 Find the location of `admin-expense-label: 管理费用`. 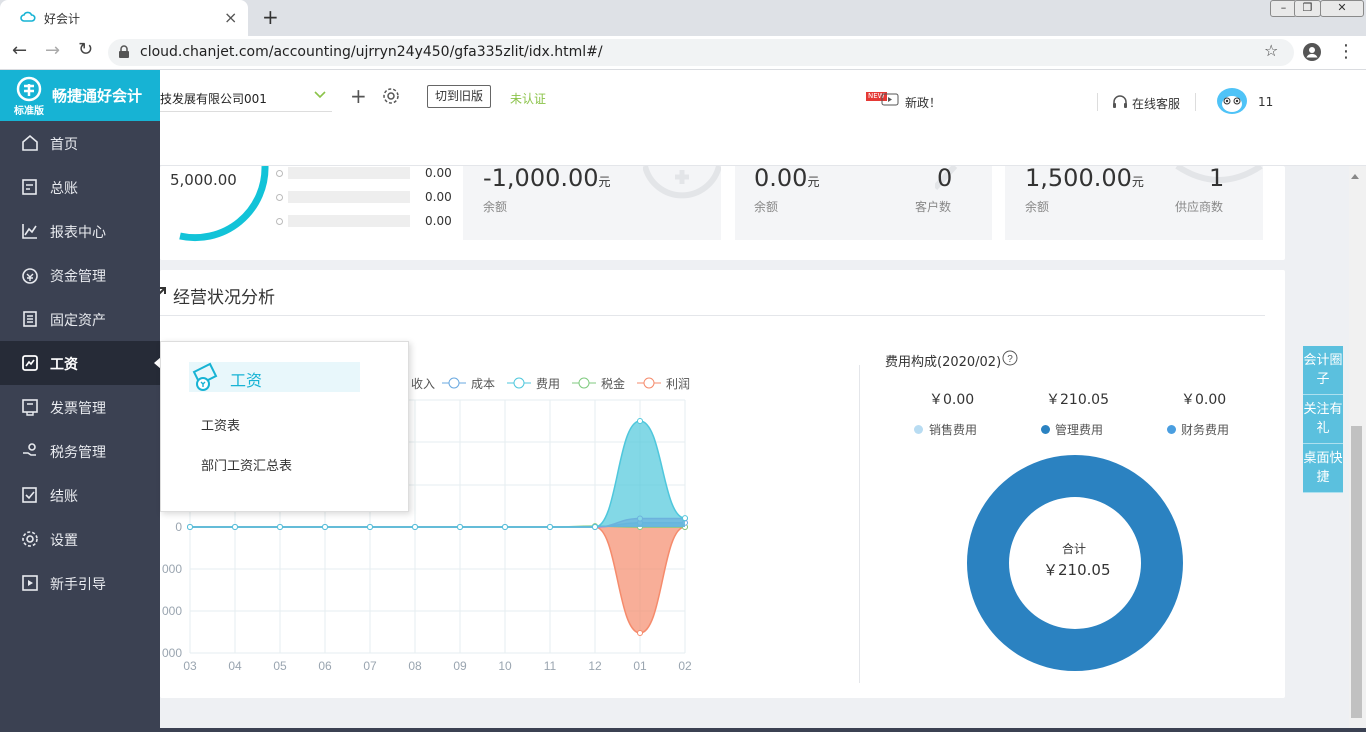

admin-expense-label: 管理费用 is located at coordinates (1079, 429).